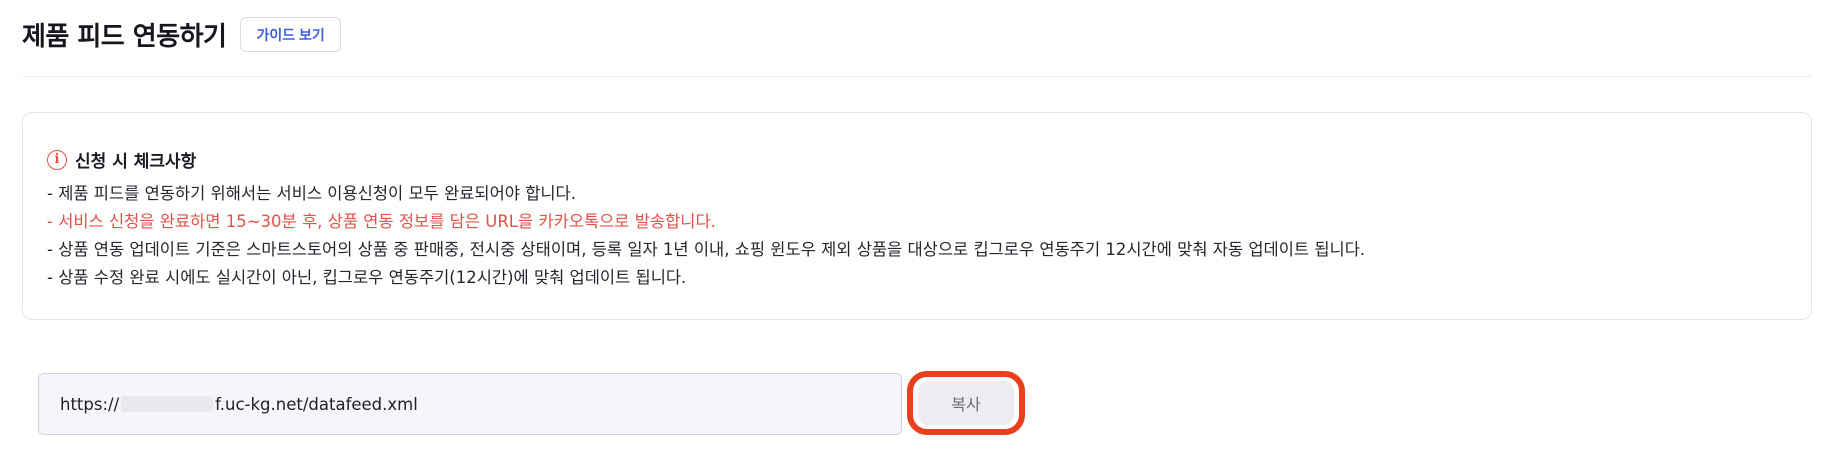 Image resolution: width=1830 pixels, height=468 pixels. What do you see at coordinates (167, 404) in the screenshot?
I see `redacted-url-mask` at bounding box center [167, 404].